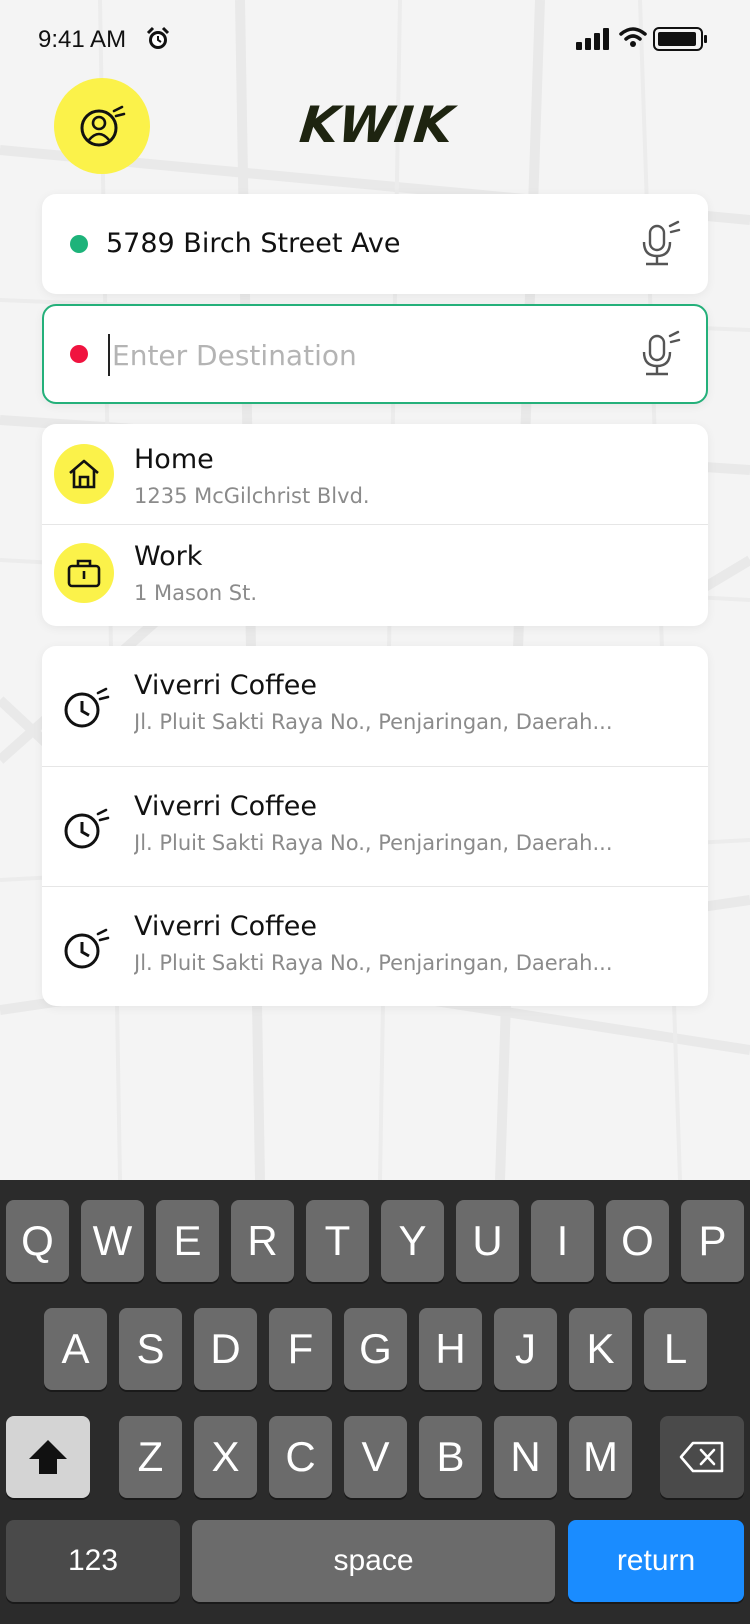  What do you see at coordinates (37, 1241) in the screenshot?
I see `key-q: Q` at bounding box center [37, 1241].